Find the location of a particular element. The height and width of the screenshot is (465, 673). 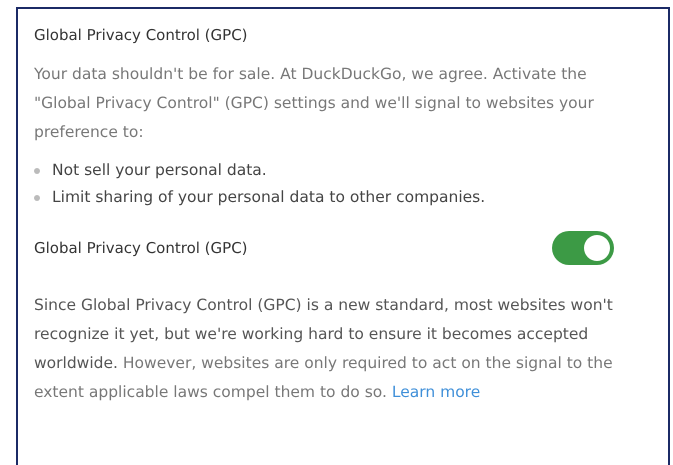

toggle-switch is located at coordinates (583, 248).